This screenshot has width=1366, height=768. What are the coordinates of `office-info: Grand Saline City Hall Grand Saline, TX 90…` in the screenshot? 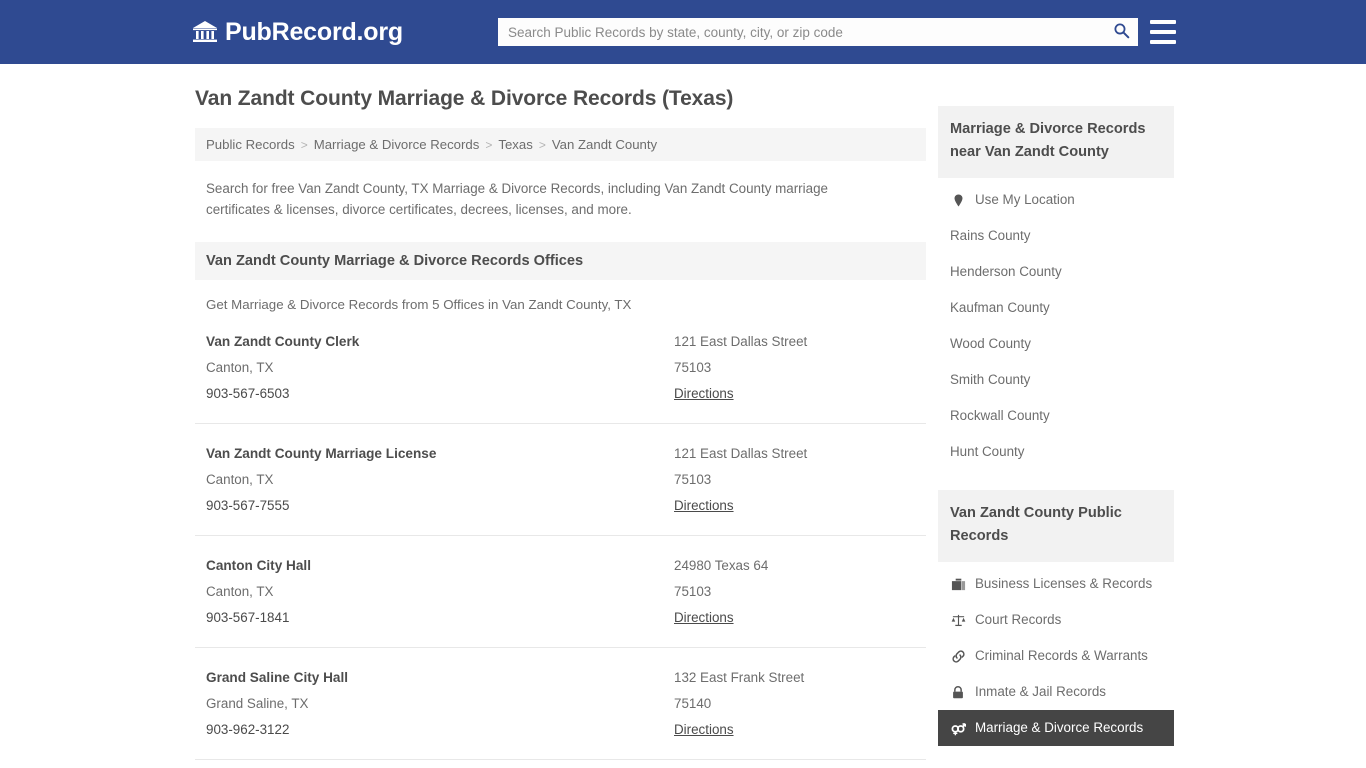 It's located at (440, 704).